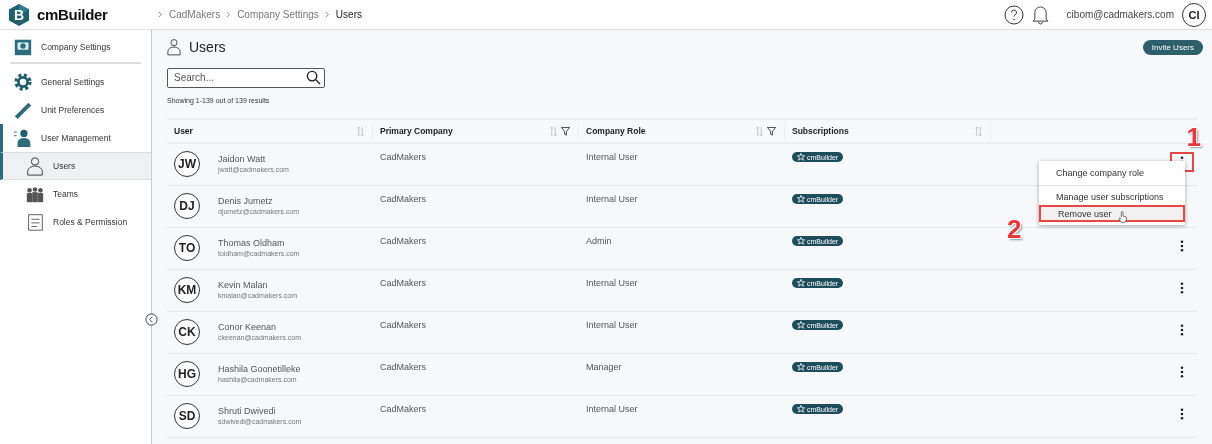 The width and height of the screenshot is (1212, 444). I want to click on user-avatar: CK, so click(187, 332).